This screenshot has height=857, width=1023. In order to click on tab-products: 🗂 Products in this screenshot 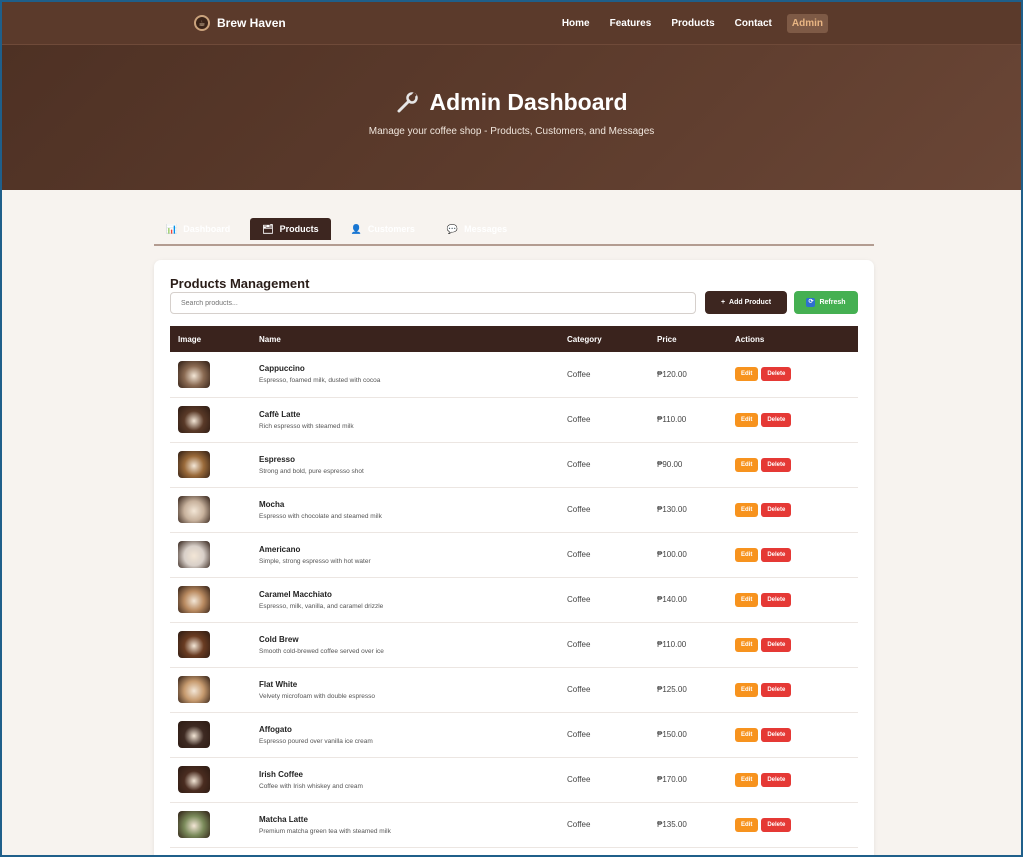, I will do `click(290, 229)`.